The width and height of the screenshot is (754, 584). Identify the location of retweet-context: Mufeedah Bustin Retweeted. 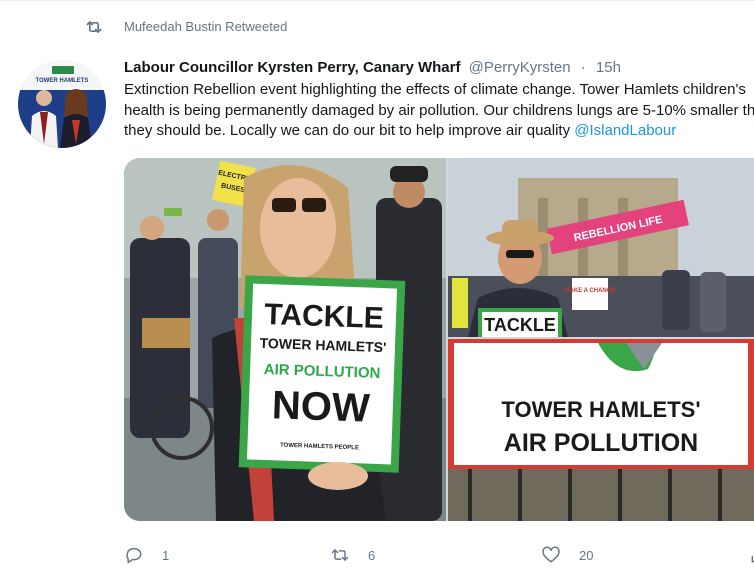
(185, 27).